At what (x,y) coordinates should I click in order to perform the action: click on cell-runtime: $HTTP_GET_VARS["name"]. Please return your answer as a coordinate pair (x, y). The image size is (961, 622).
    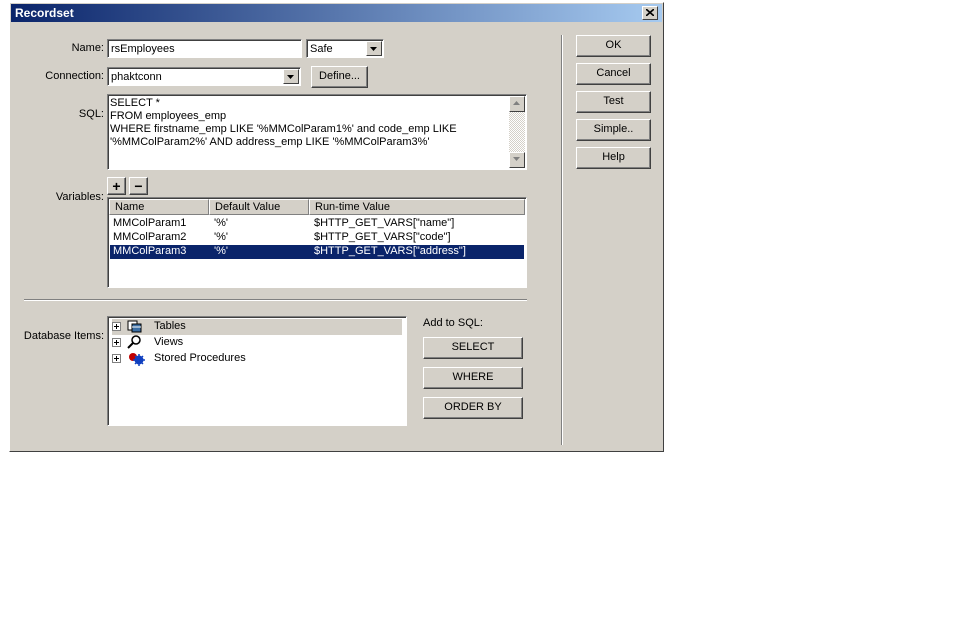
    Looking at the image, I should click on (384, 223).